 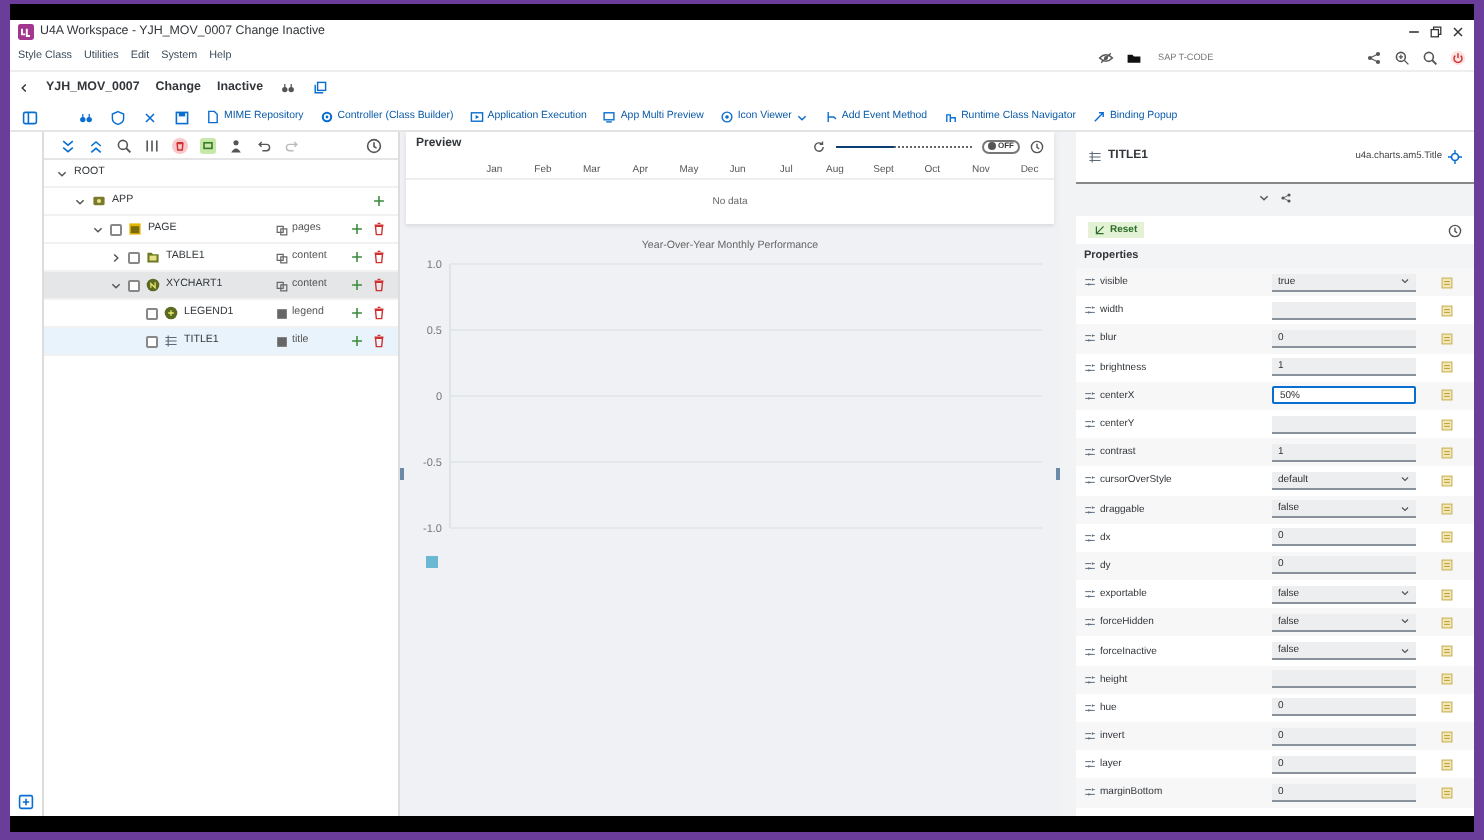 What do you see at coordinates (1134, 57) in the screenshot?
I see `folder-icon` at bounding box center [1134, 57].